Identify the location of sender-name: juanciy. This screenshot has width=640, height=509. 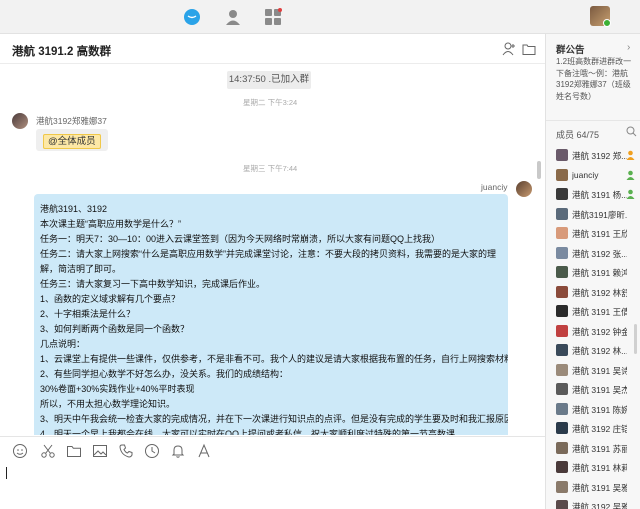
(494, 187).